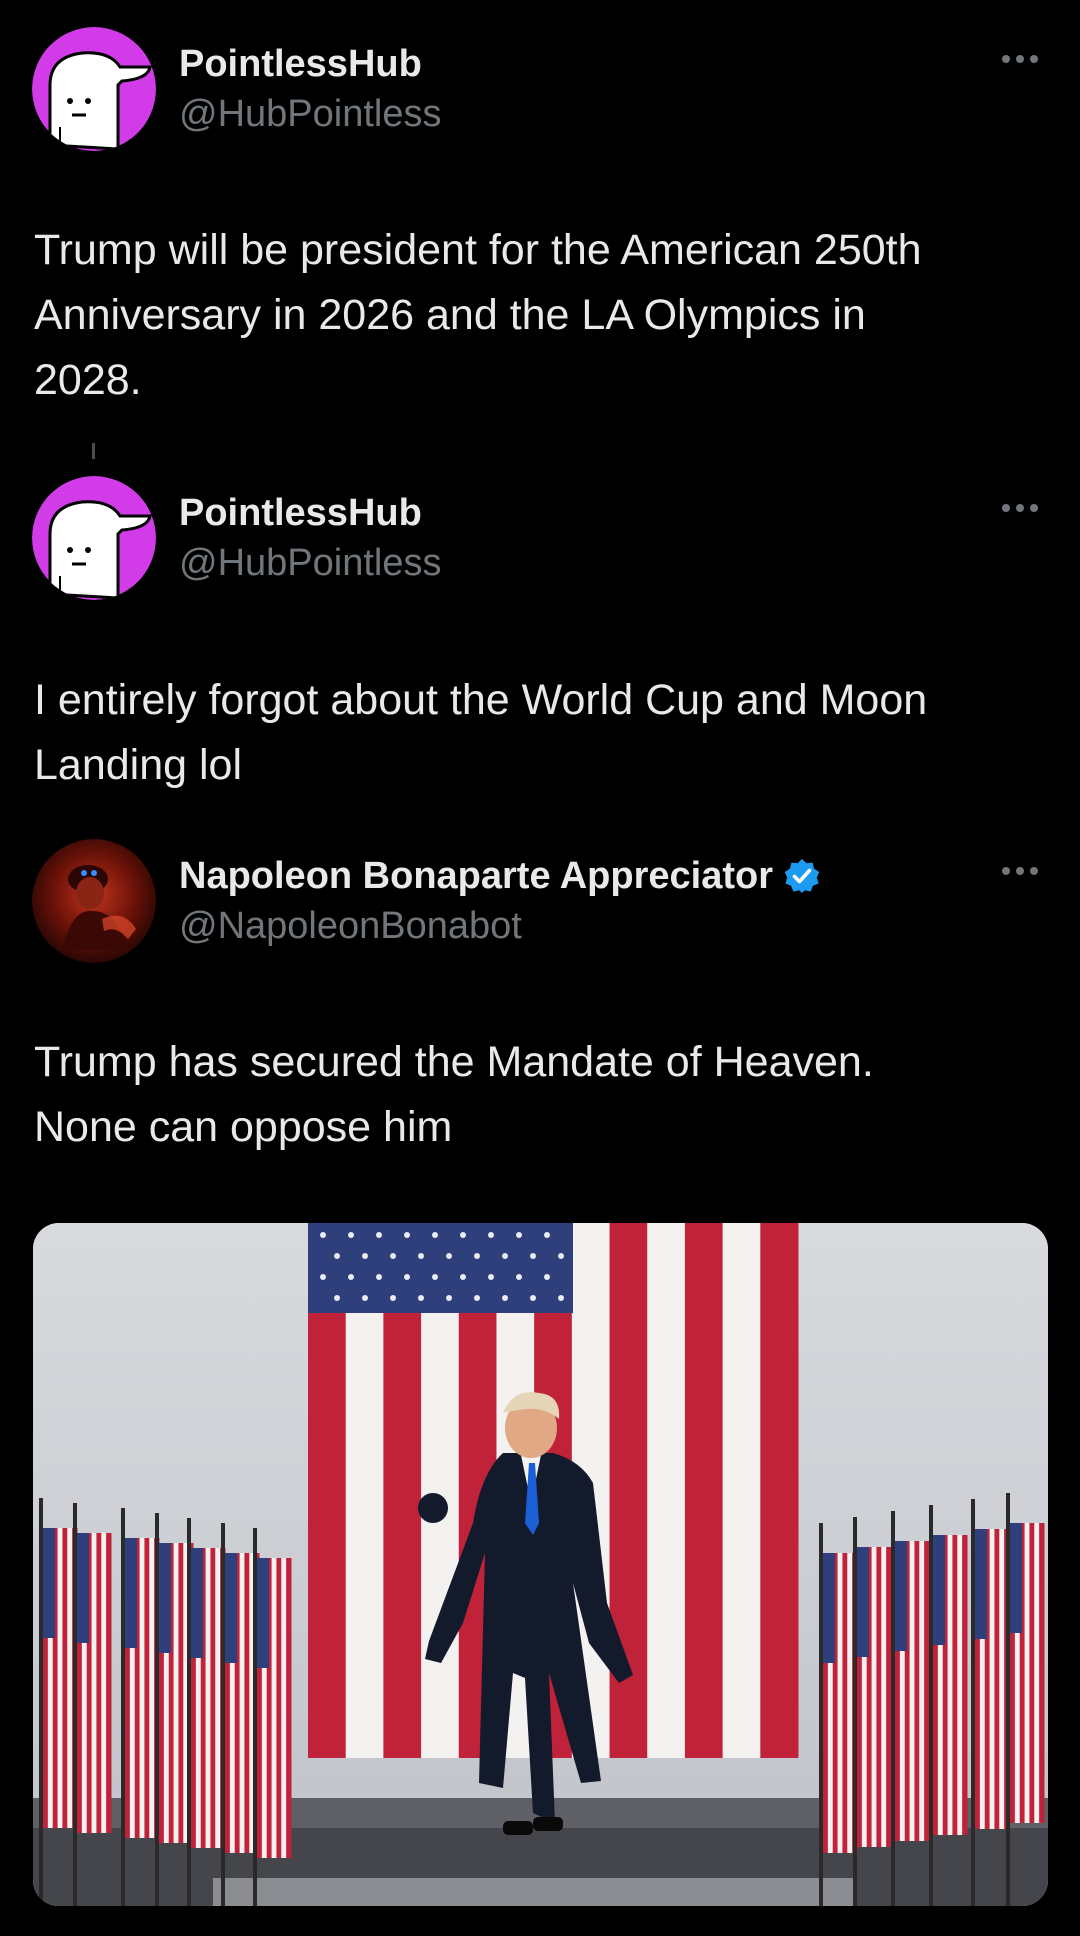 The height and width of the screenshot is (1936, 1080). I want to click on thread-connector-line, so click(93, 451).